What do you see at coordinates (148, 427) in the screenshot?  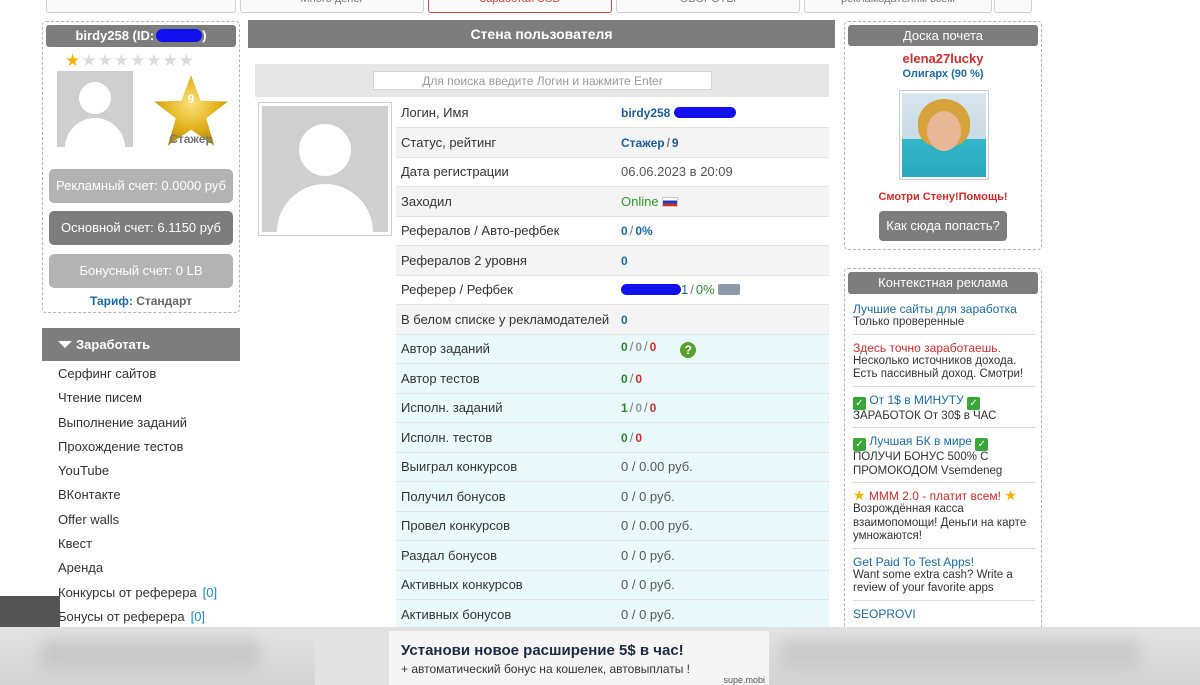 I see `menu-item-tasks: Выполнение заданий` at bounding box center [148, 427].